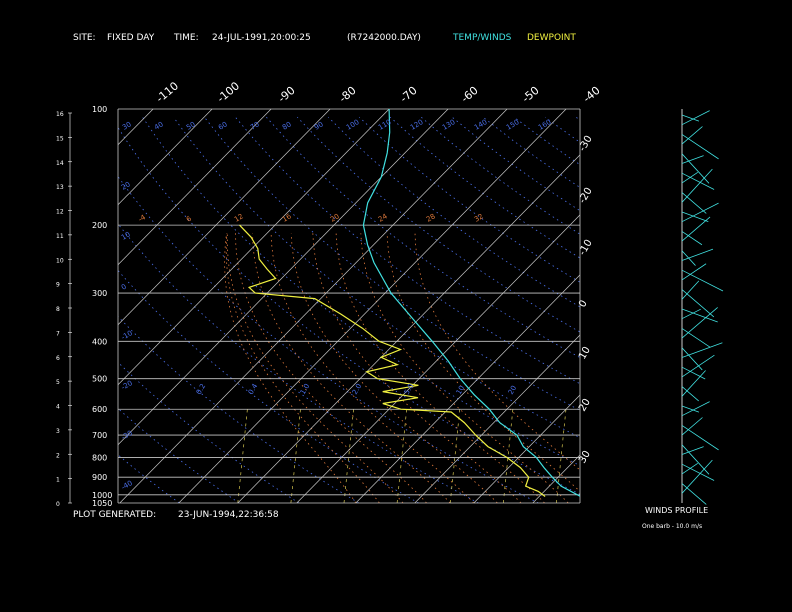 This screenshot has width=792, height=612. Describe the element at coordinates (127, 125) in the screenshot. I see `dry-adiabat-label: 30` at that location.